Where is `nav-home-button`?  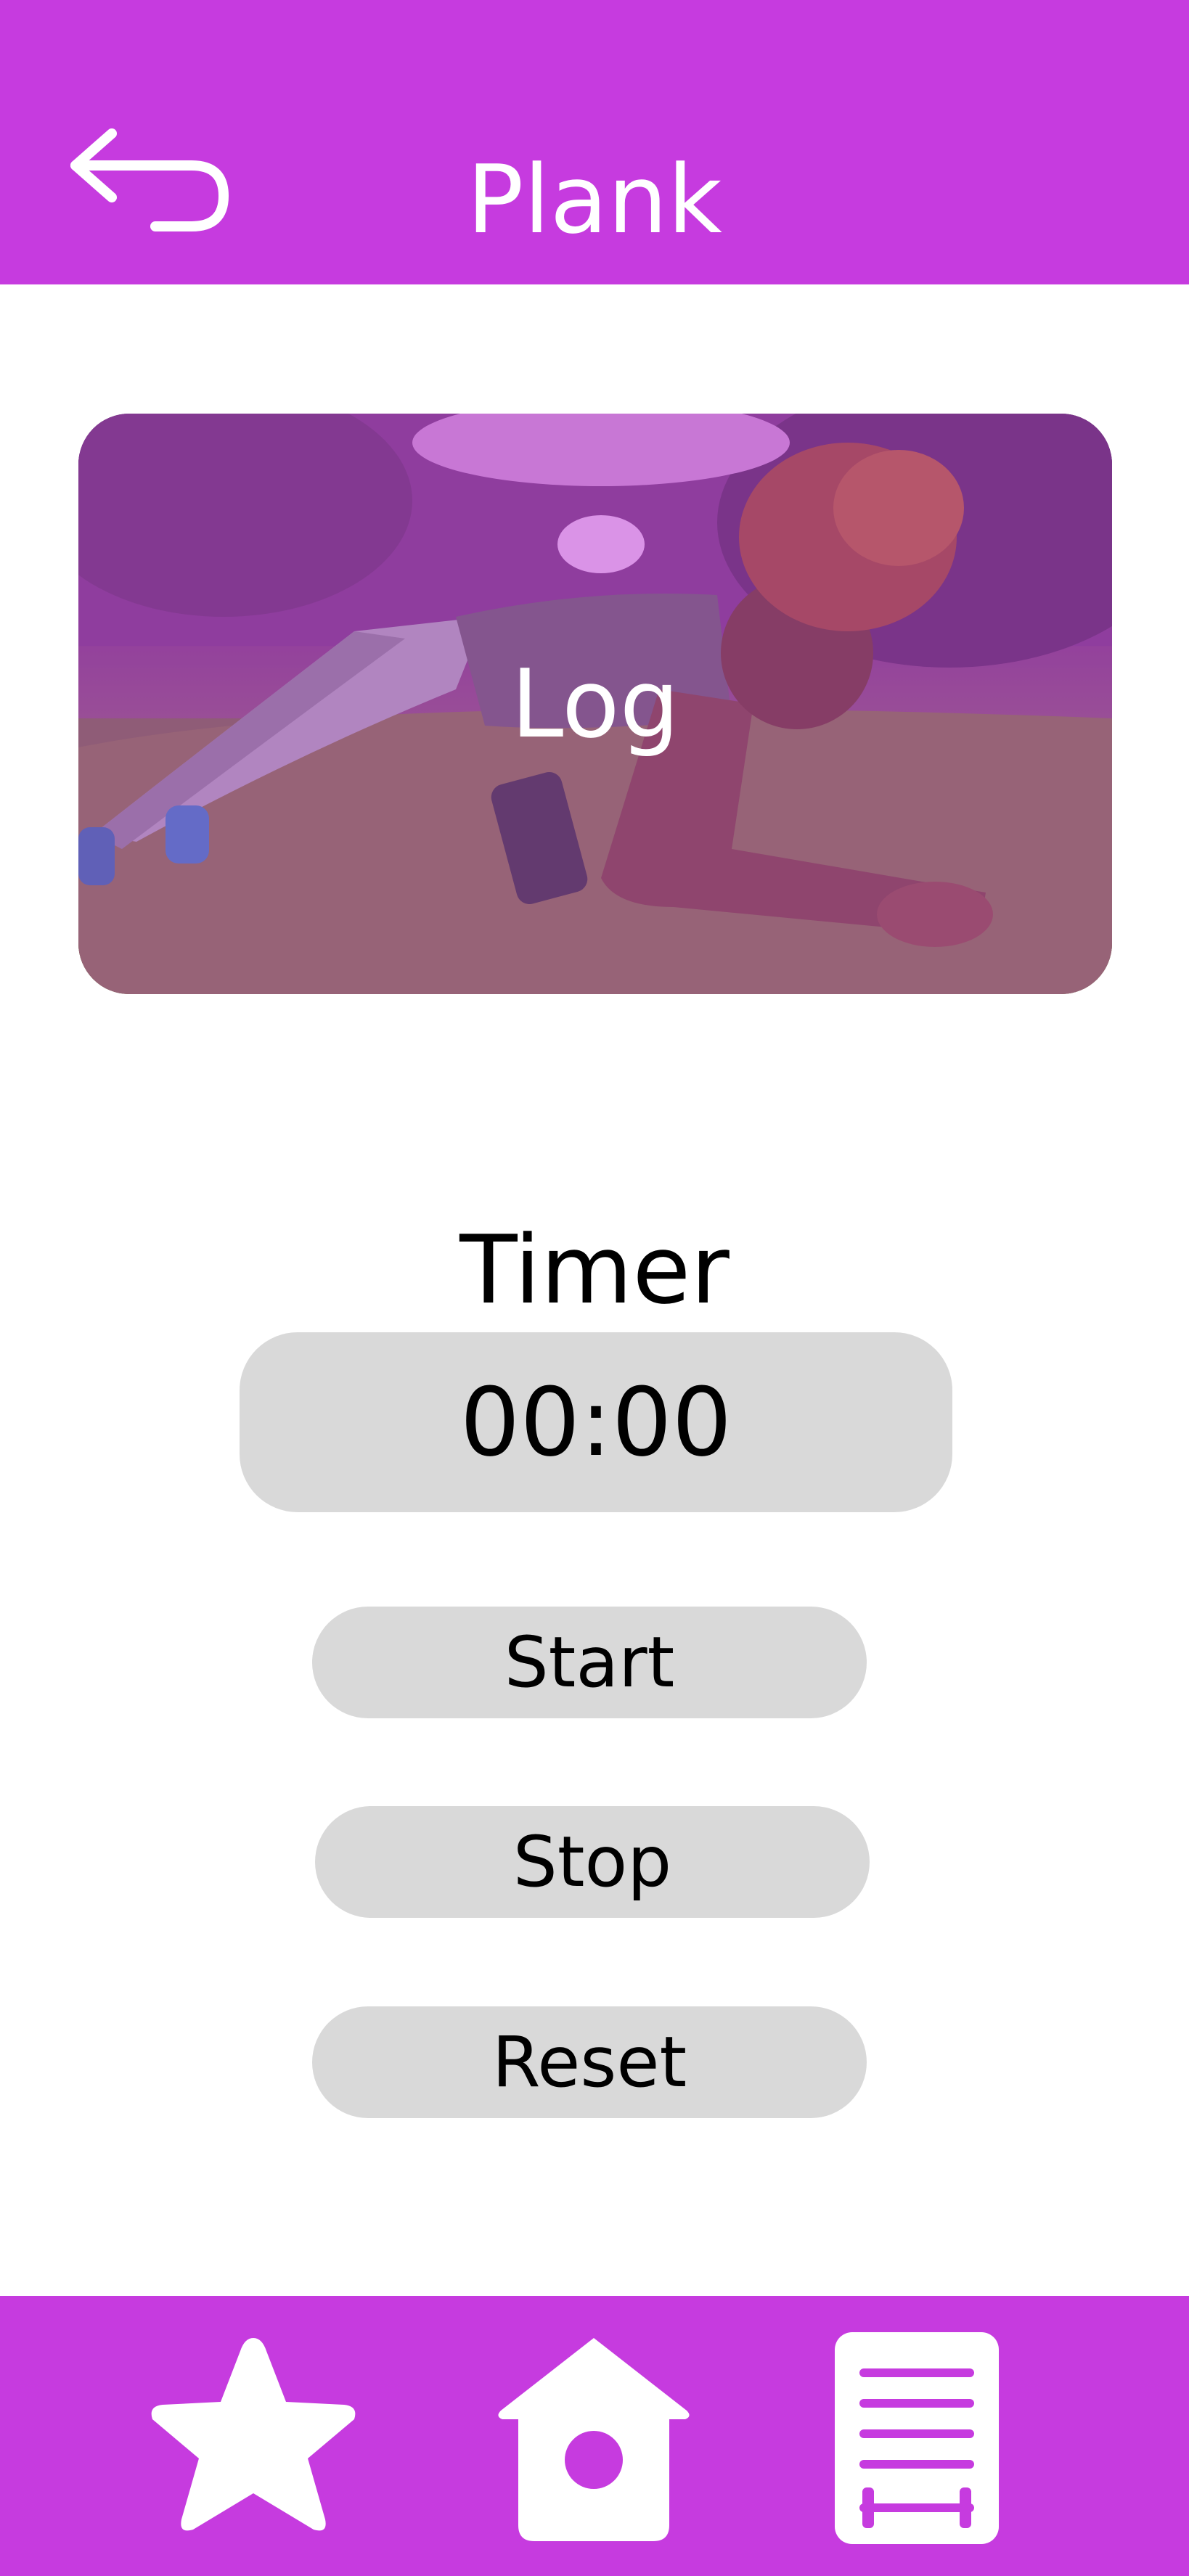
nav-home-button is located at coordinates (593, 2439).